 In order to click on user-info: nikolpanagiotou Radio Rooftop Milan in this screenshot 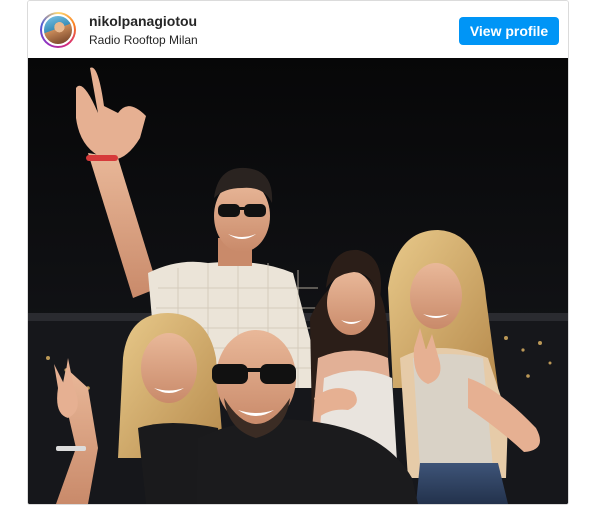, I will do `click(143, 30)`.